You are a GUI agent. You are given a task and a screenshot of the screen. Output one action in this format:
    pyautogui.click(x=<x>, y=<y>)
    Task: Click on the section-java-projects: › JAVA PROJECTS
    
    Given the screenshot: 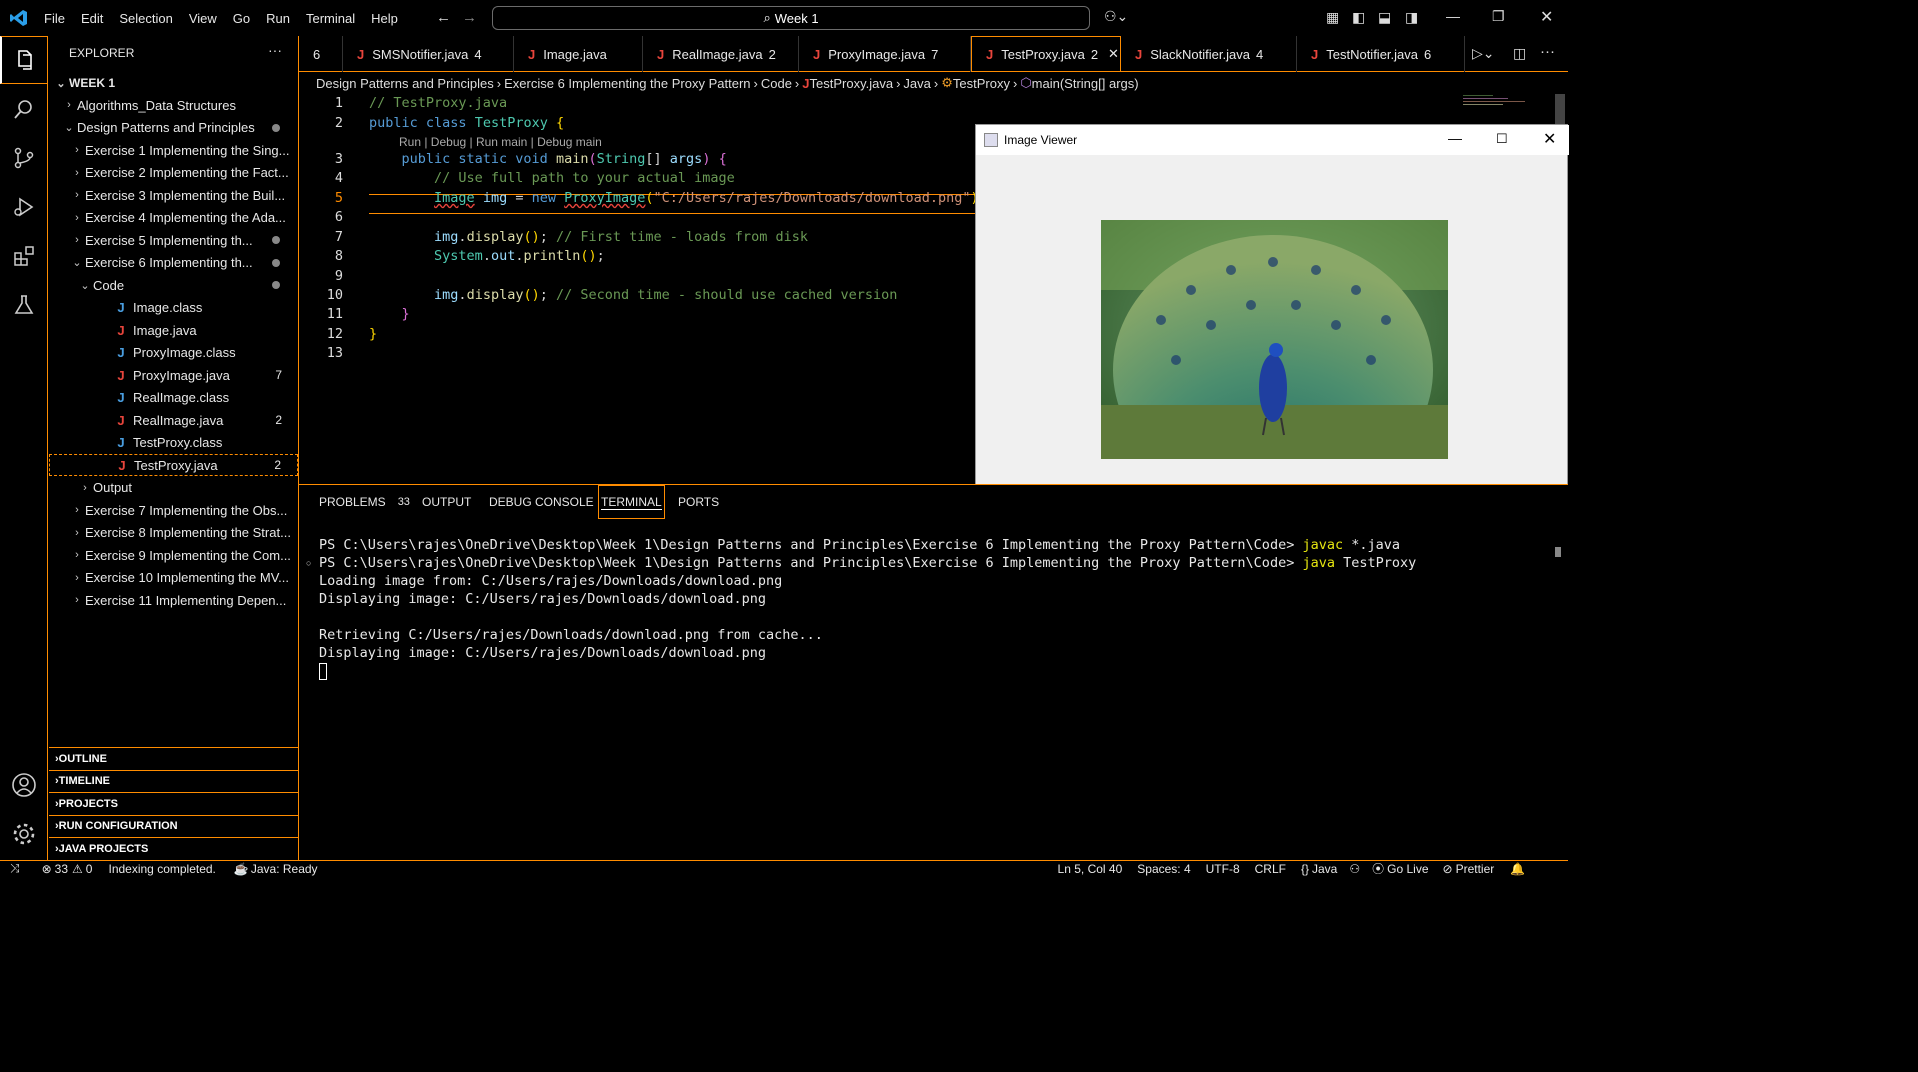 What is the action you would take?
    pyautogui.click(x=173, y=848)
    